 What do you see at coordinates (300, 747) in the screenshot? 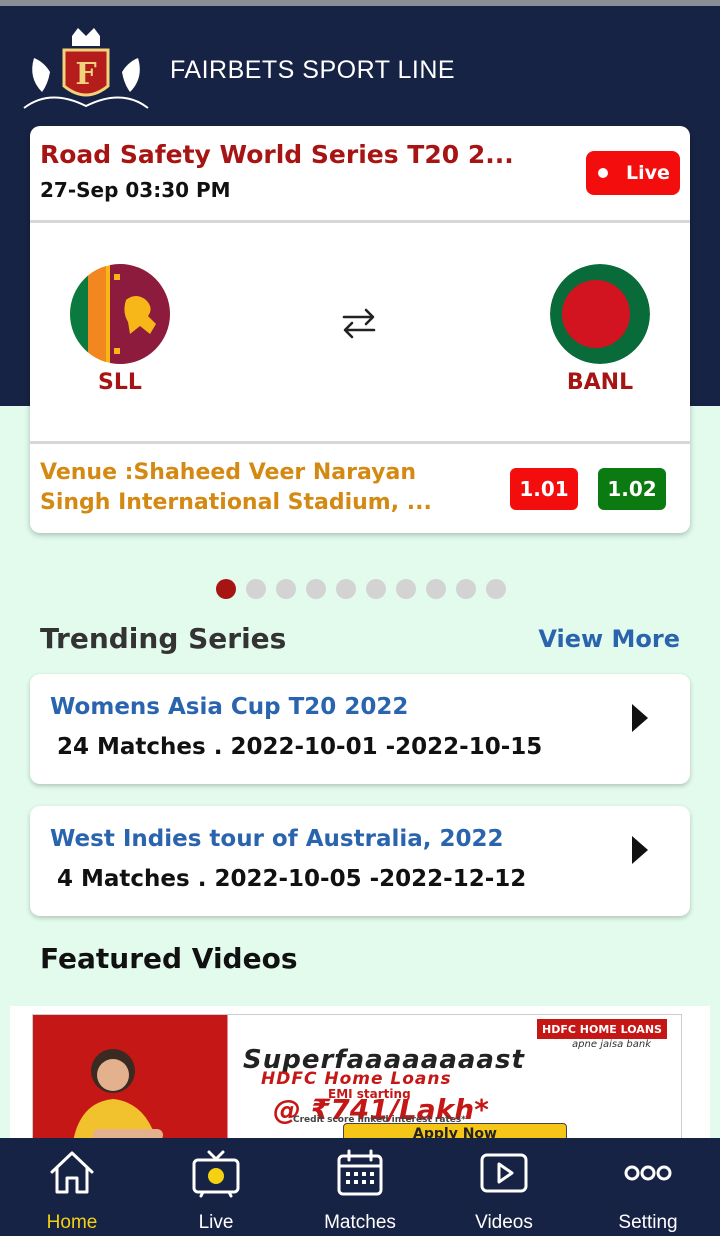
I see `series-info: 24 Matches . 2022-10-01 -2022-10-15` at bounding box center [300, 747].